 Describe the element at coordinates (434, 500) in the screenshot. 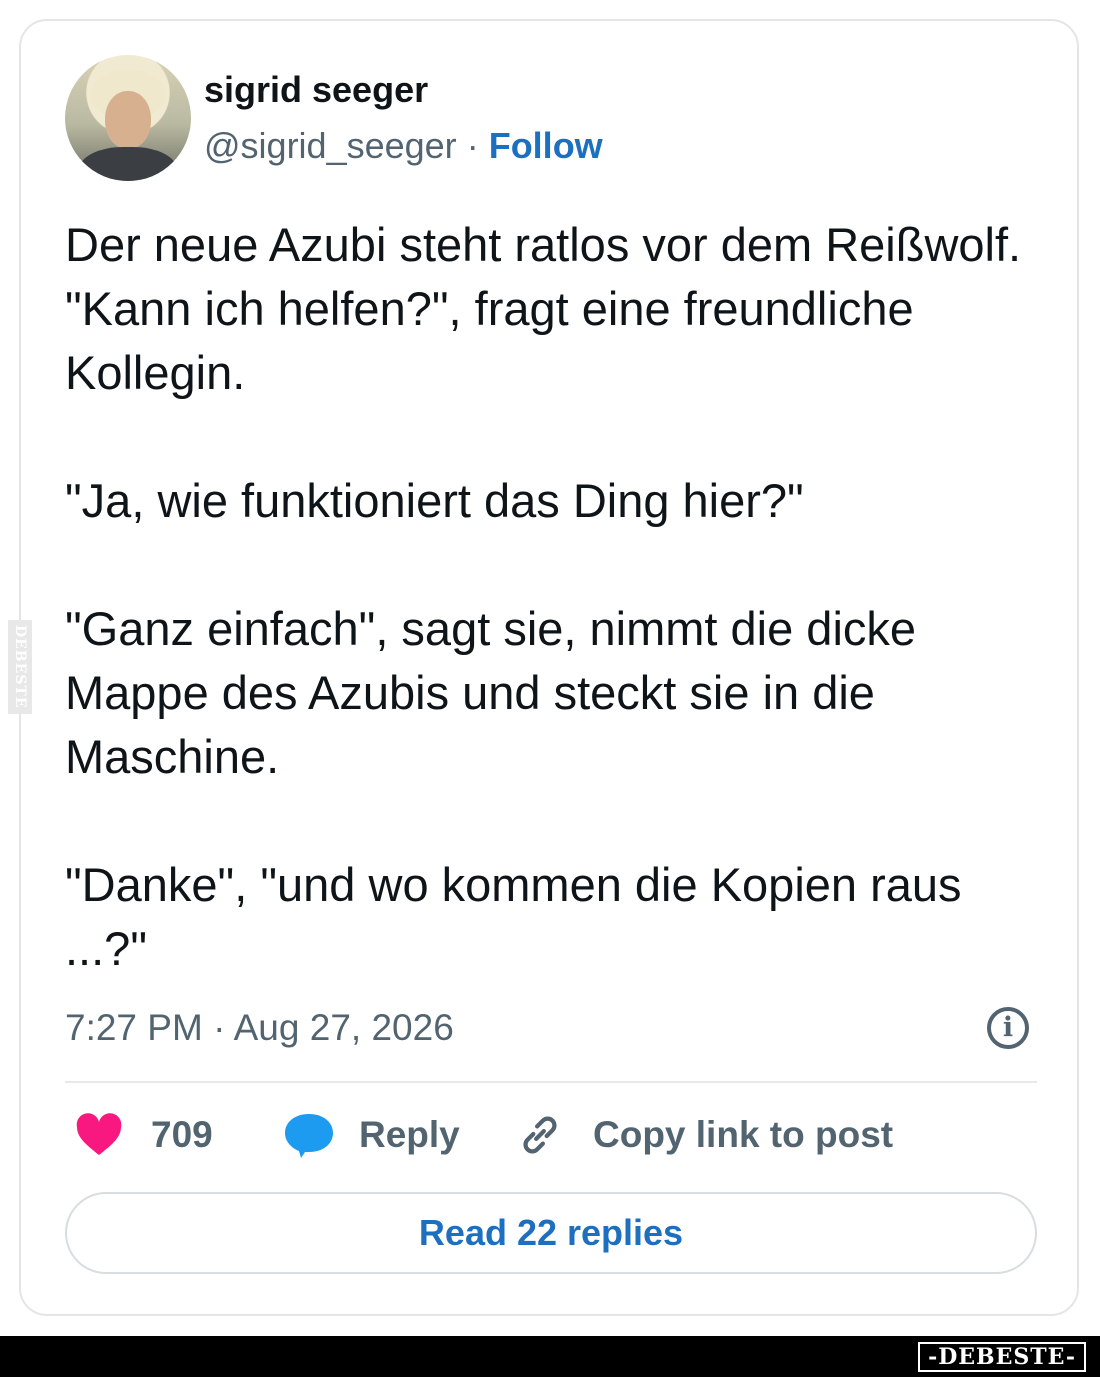

I see `tweet-paragraph: "Ja, wie funktioniert das Ding hier?"` at that location.